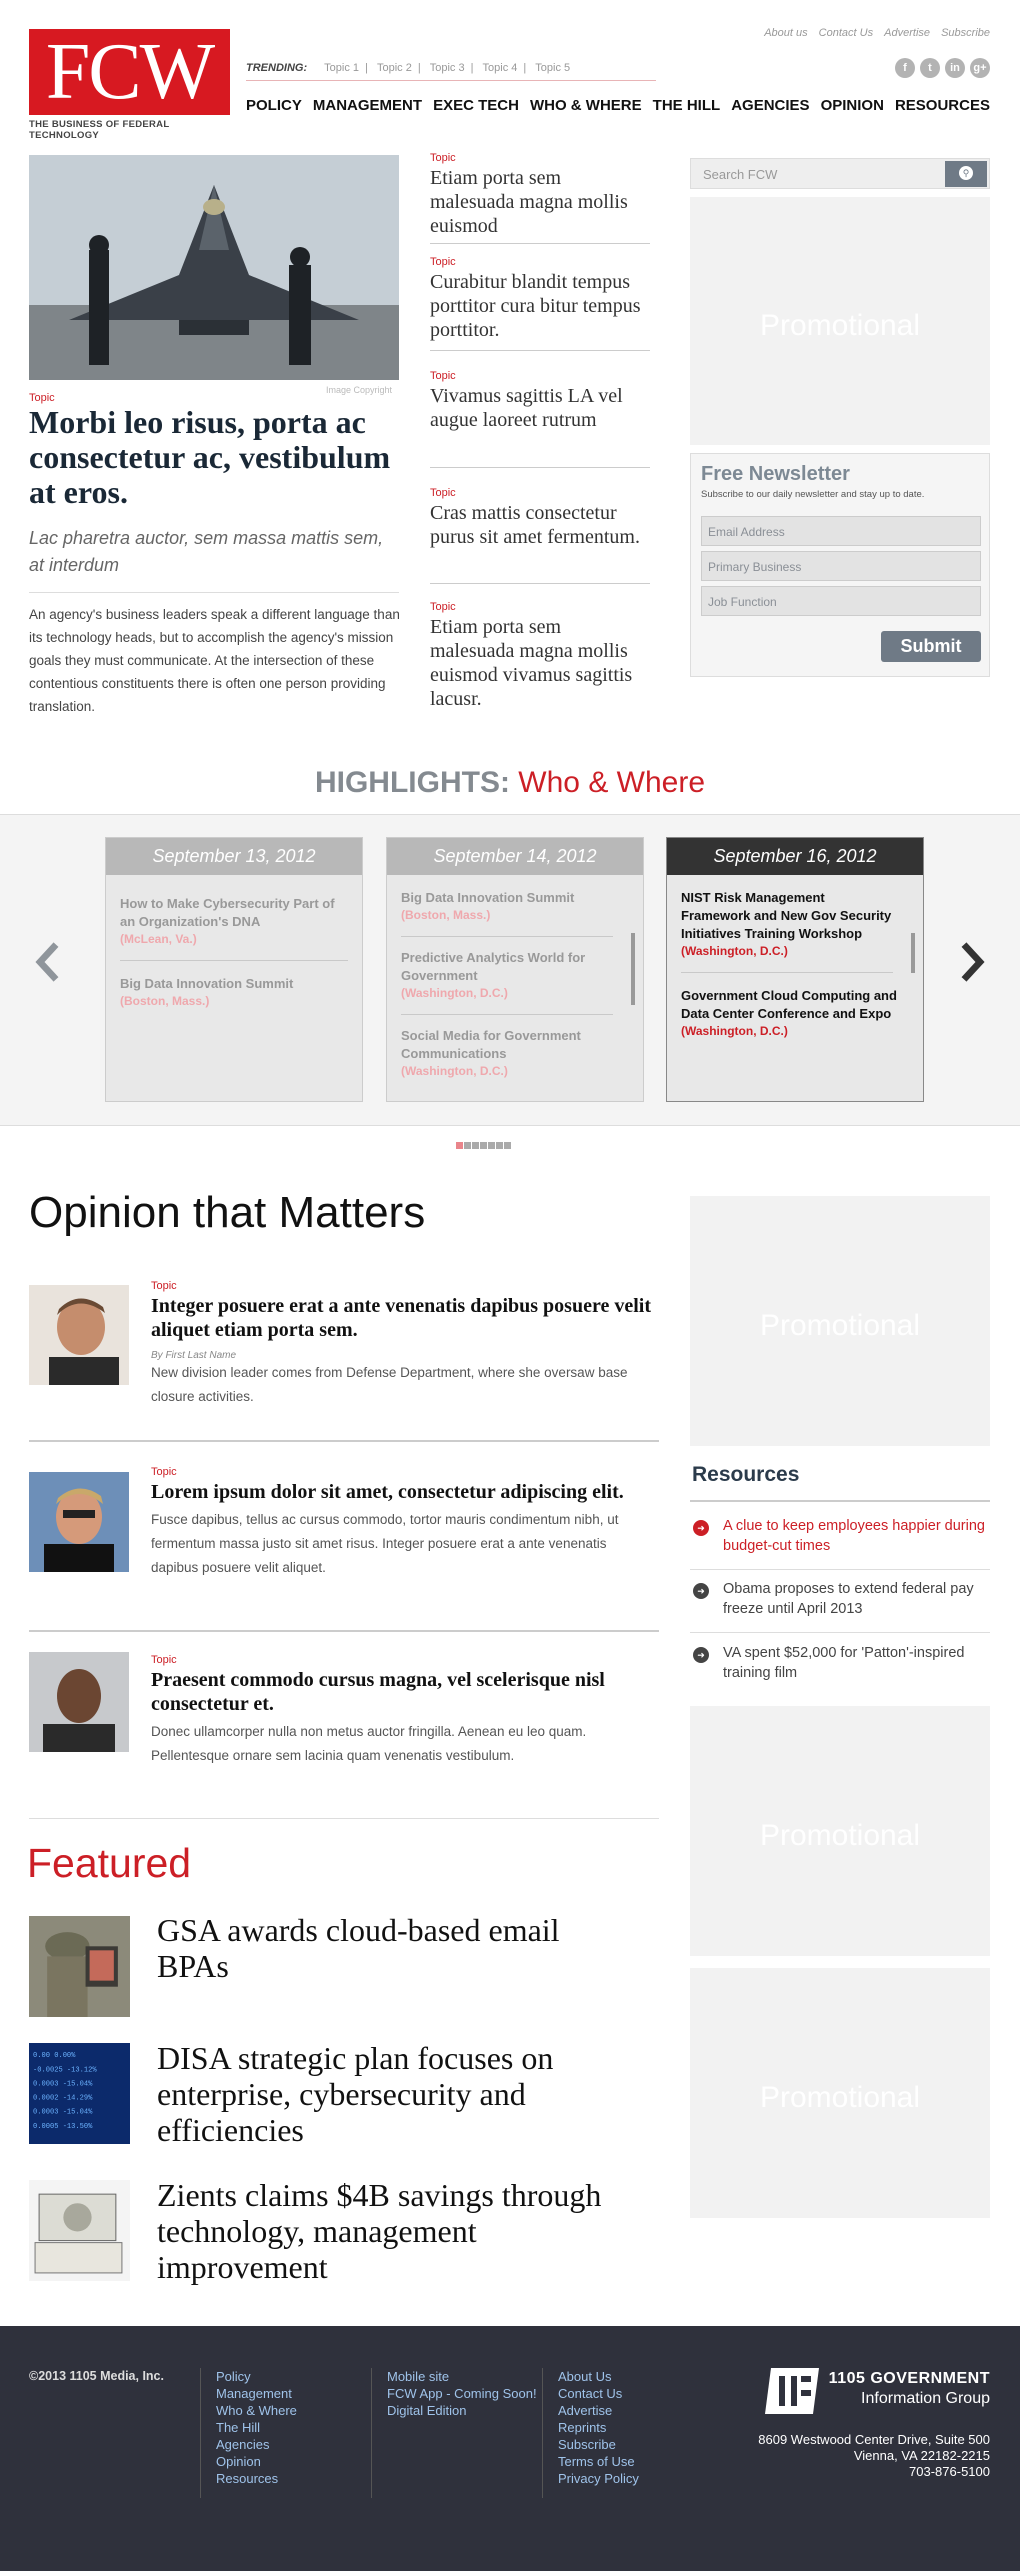 The height and width of the screenshot is (2571, 1020). Describe the element at coordinates (931, 646) in the screenshot. I see `submit-button: Submit` at that location.